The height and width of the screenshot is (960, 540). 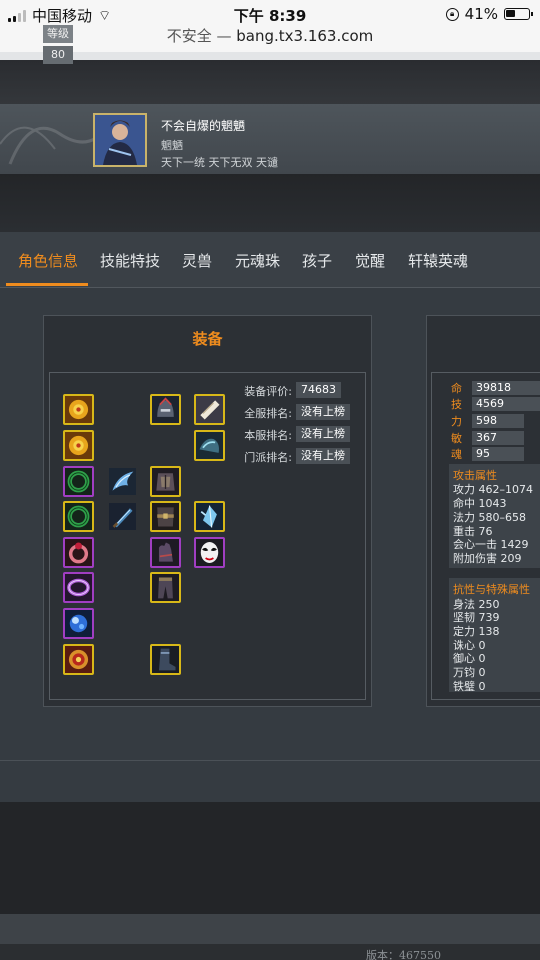 I want to click on blade-weapon-icon, so click(x=122, y=516).